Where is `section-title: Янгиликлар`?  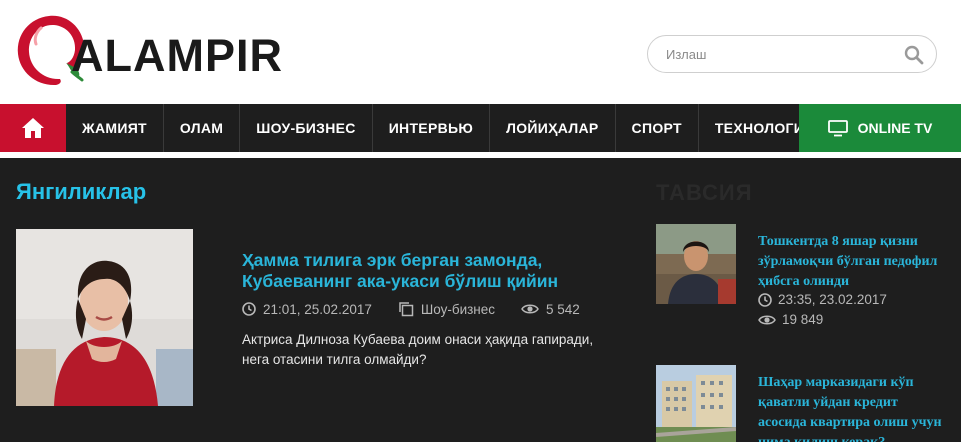
section-title: Янгиликлар is located at coordinates (81, 191).